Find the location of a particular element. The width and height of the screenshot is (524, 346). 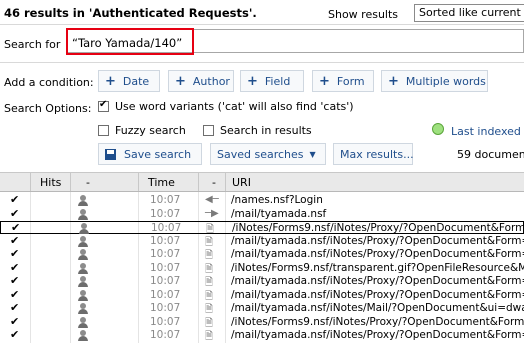

row-uri: /mail/tyamada.nsf is located at coordinates (279, 213).